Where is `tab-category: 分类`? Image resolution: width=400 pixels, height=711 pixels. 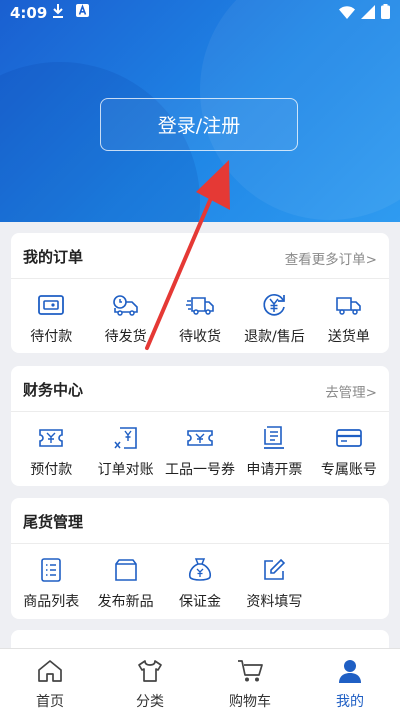
tab-category: 分类 is located at coordinates (150, 680).